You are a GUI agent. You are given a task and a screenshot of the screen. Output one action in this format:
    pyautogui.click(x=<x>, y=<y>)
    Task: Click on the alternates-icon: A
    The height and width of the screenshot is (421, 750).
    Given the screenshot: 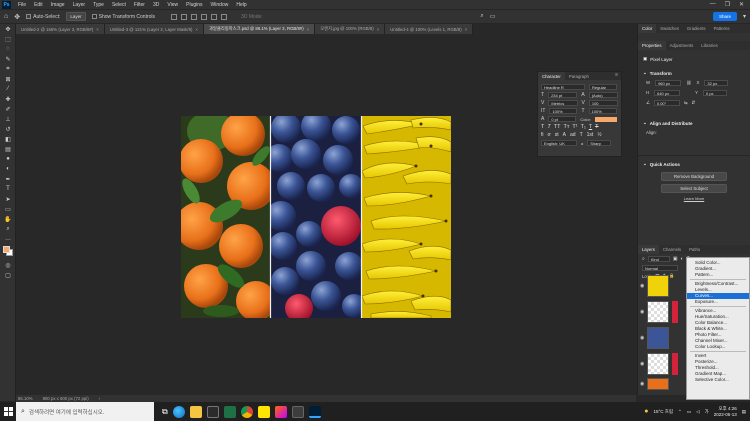 What is the action you would take?
    pyautogui.click(x=564, y=135)
    